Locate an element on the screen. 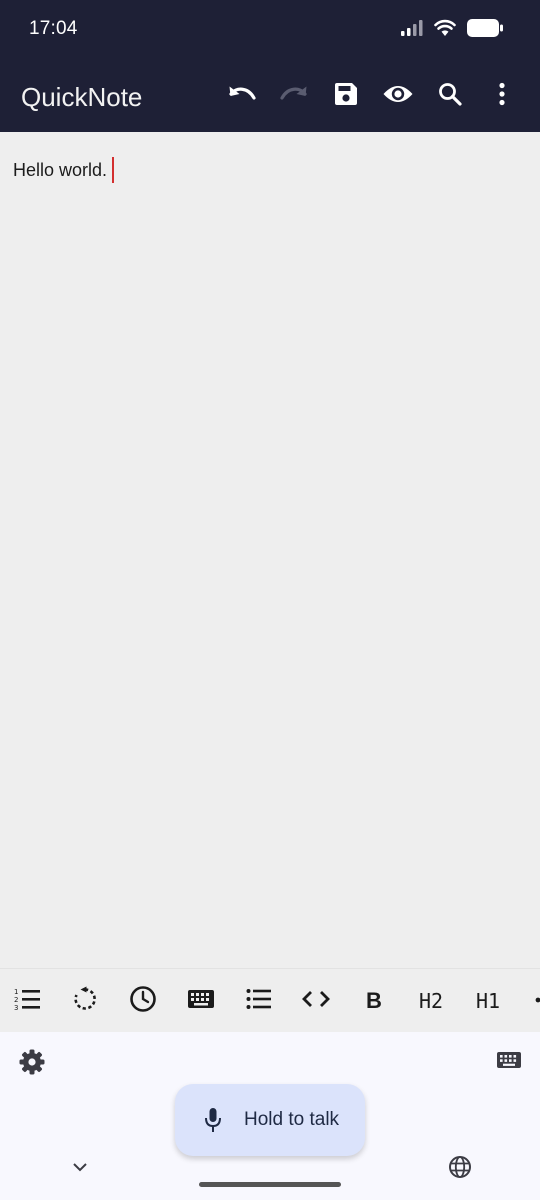 This screenshot has height=1200, width=540. language-button is located at coordinates (460, 1169).